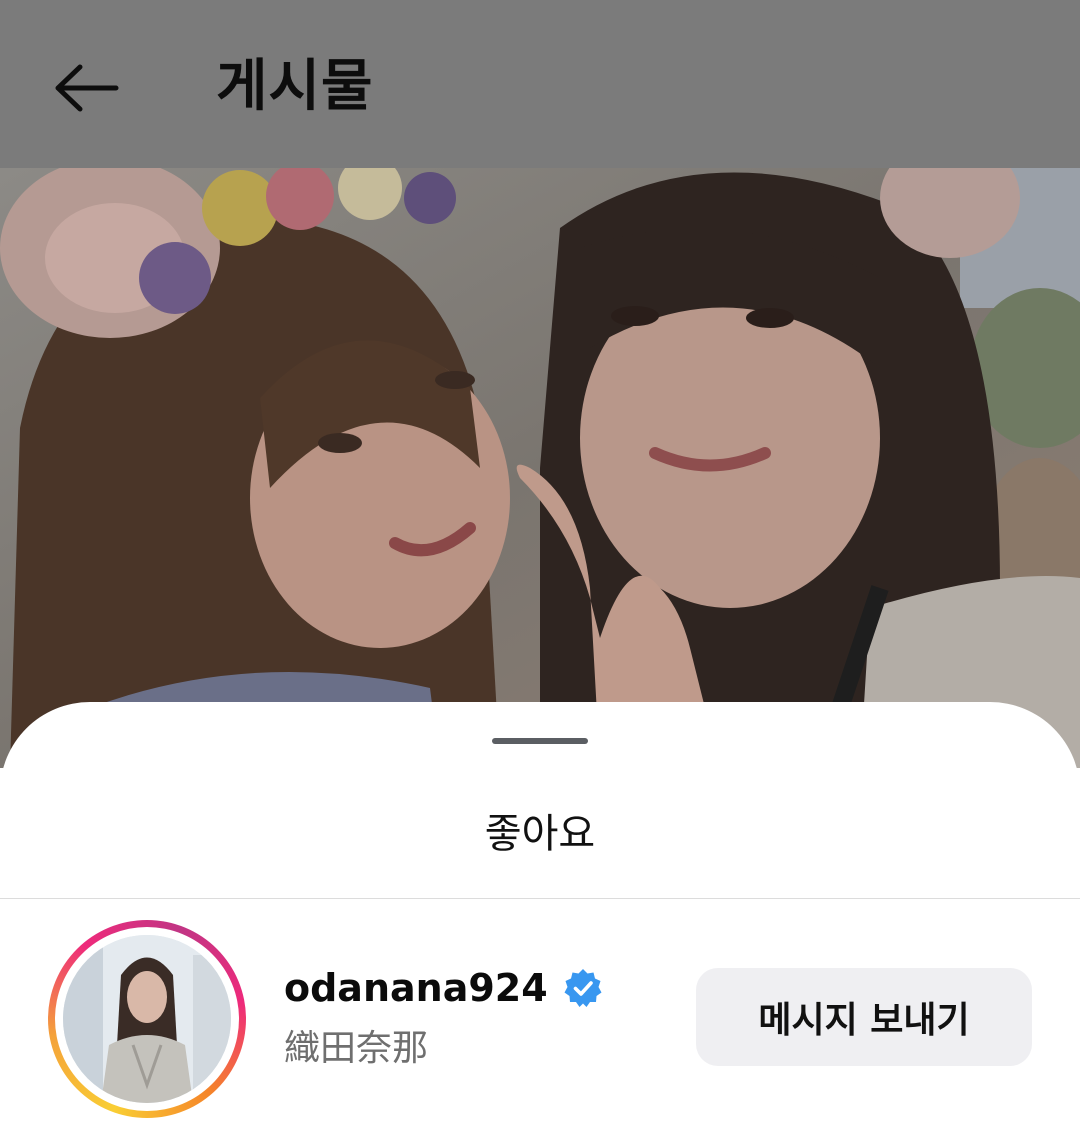 The image size is (1080, 1138). What do you see at coordinates (540, 834) in the screenshot?
I see `sheet-title: 좋아요` at bounding box center [540, 834].